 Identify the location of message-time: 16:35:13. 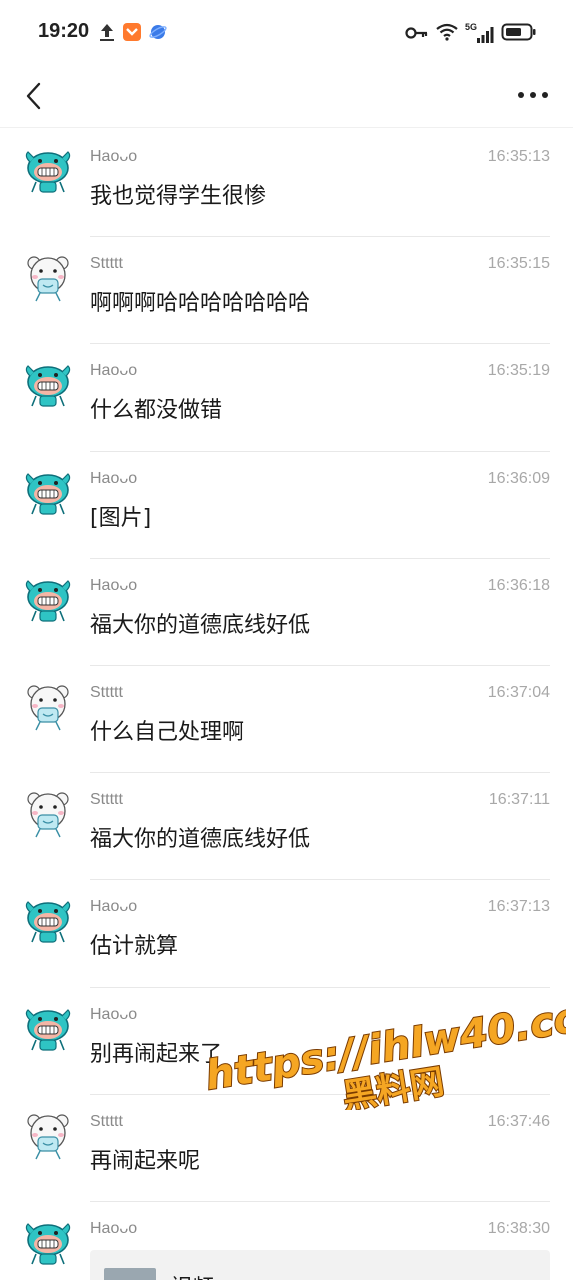
(518, 156).